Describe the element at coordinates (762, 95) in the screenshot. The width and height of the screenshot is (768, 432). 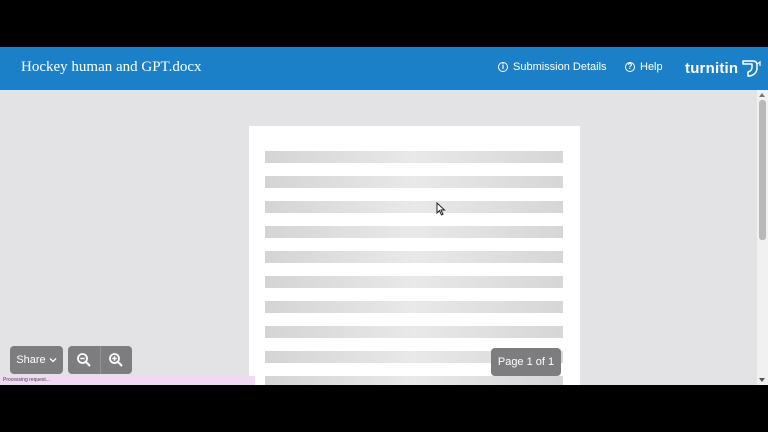
I see `scroll-up-arrow-icon` at that location.